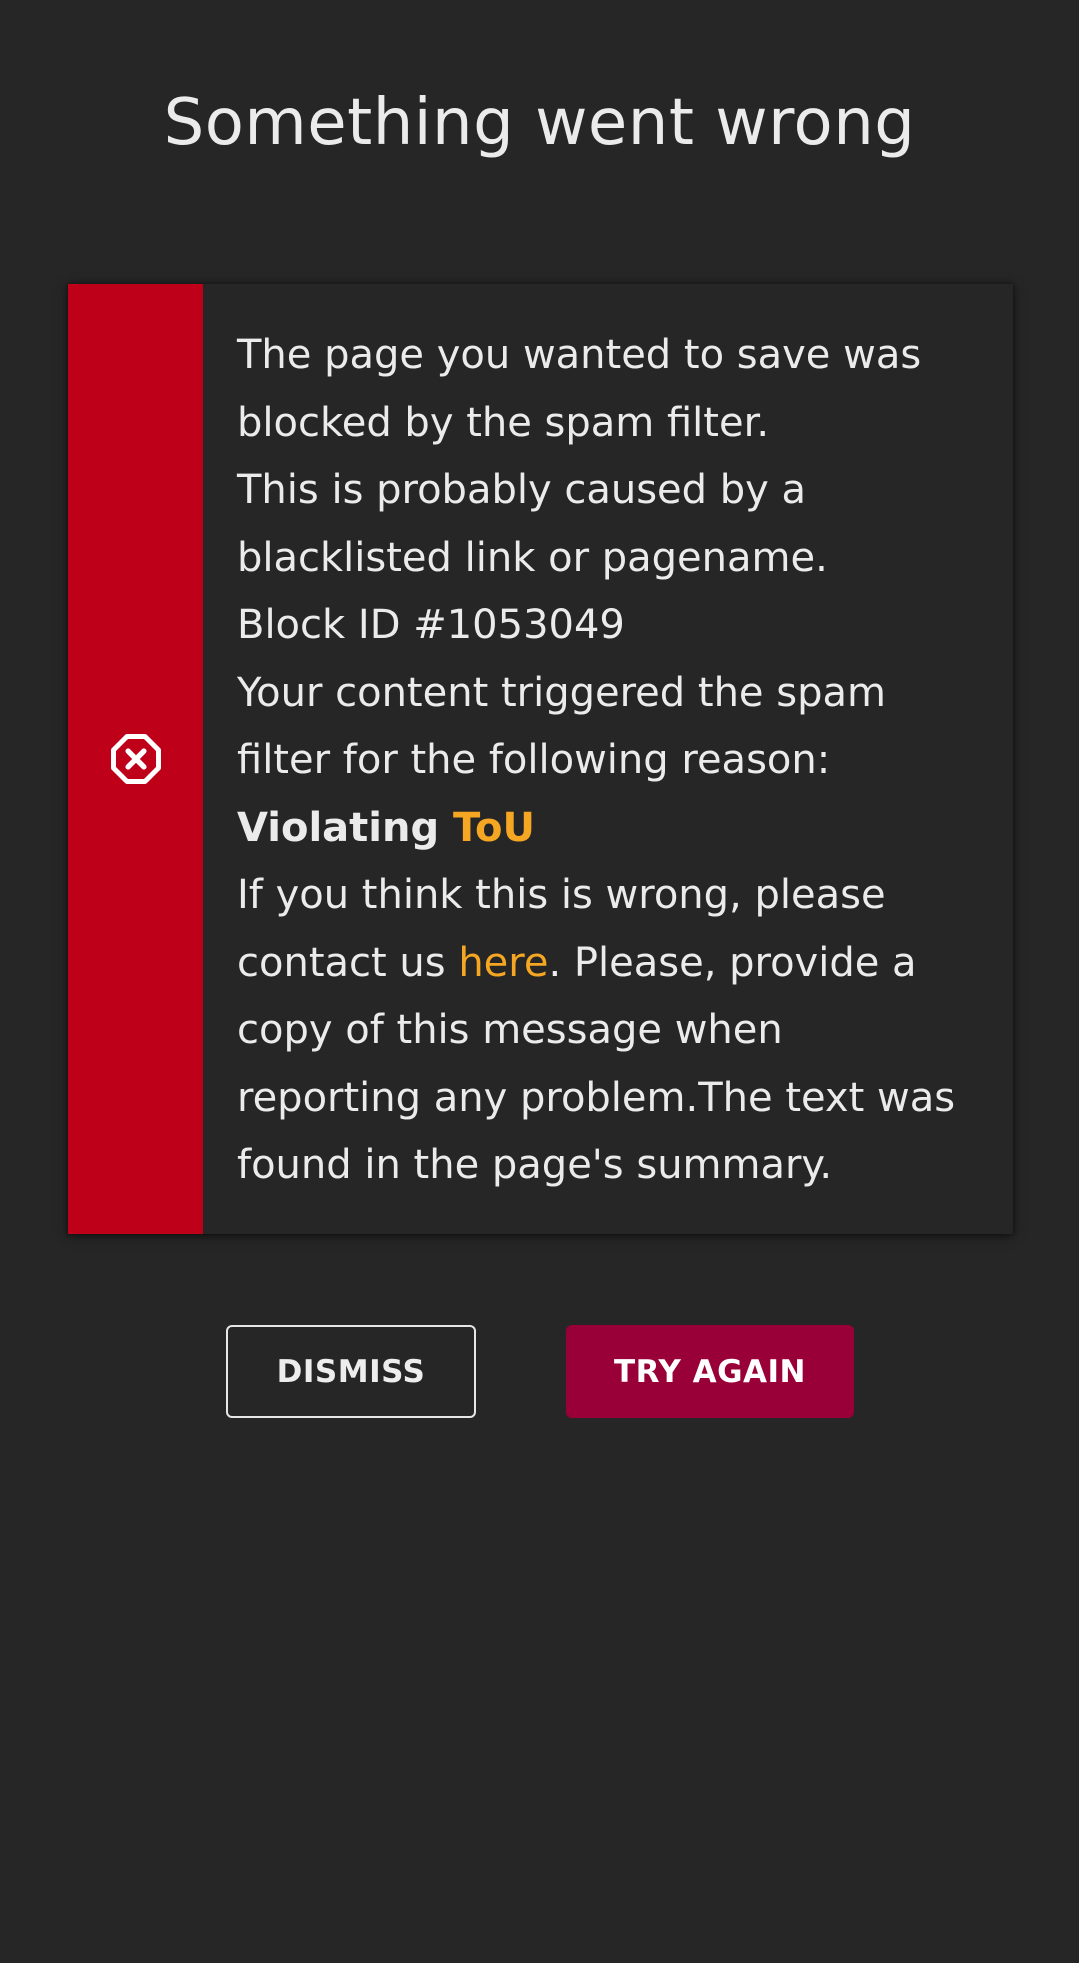 This screenshot has height=1963, width=1079. I want to click on close-octagon-icon, so click(136, 759).